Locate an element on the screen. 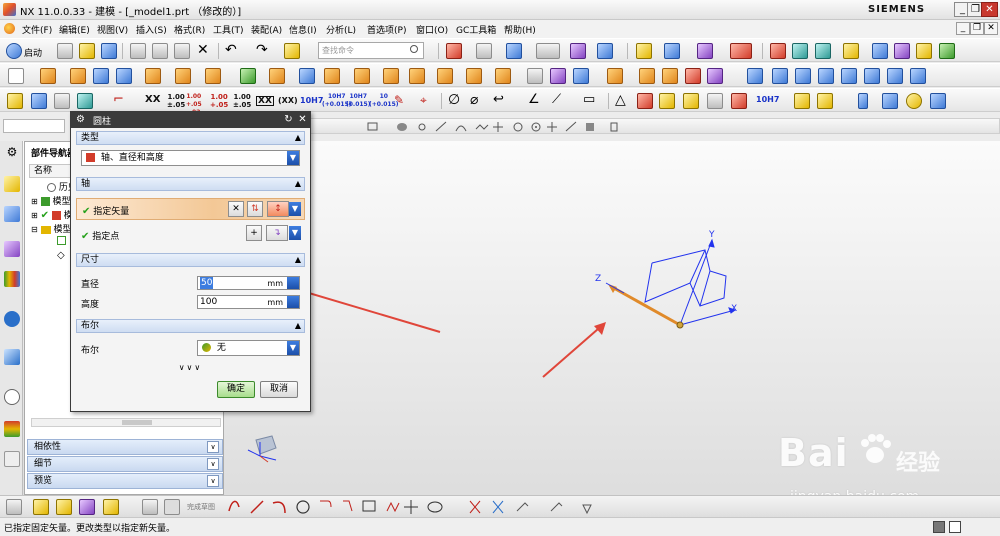 The image size is (1000, 536). dim-basic-label: XX is located at coordinates (265, 101).